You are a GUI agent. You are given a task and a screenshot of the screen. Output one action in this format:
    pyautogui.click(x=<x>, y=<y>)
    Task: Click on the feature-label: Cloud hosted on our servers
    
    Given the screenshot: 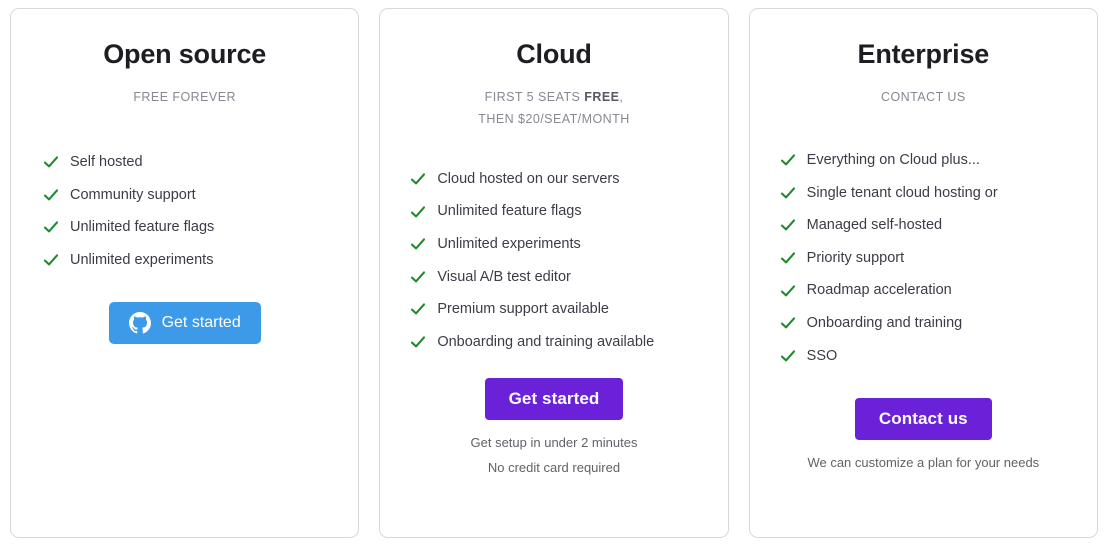 What is the action you would take?
    pyautogui.click(x=528, y=178)
    